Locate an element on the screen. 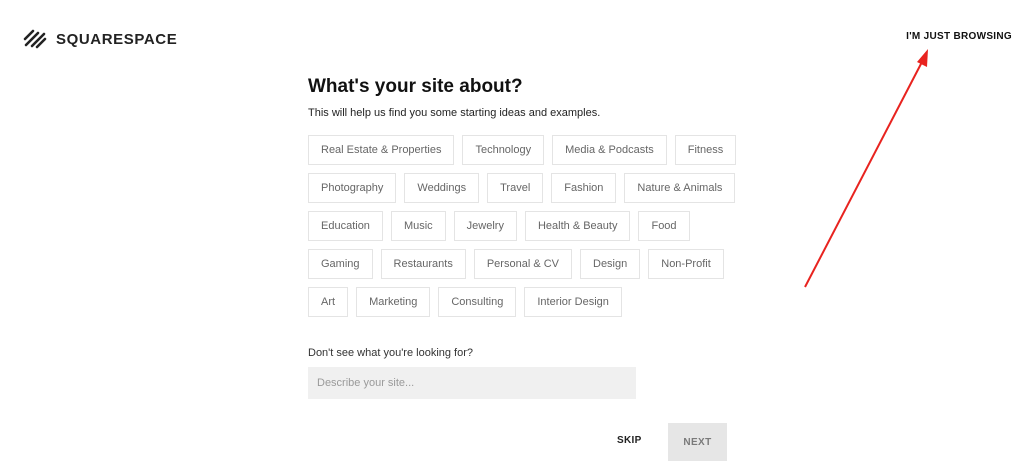  just-browsing-link: I'M JUST BROWSING is located at coordinates (959, 36).